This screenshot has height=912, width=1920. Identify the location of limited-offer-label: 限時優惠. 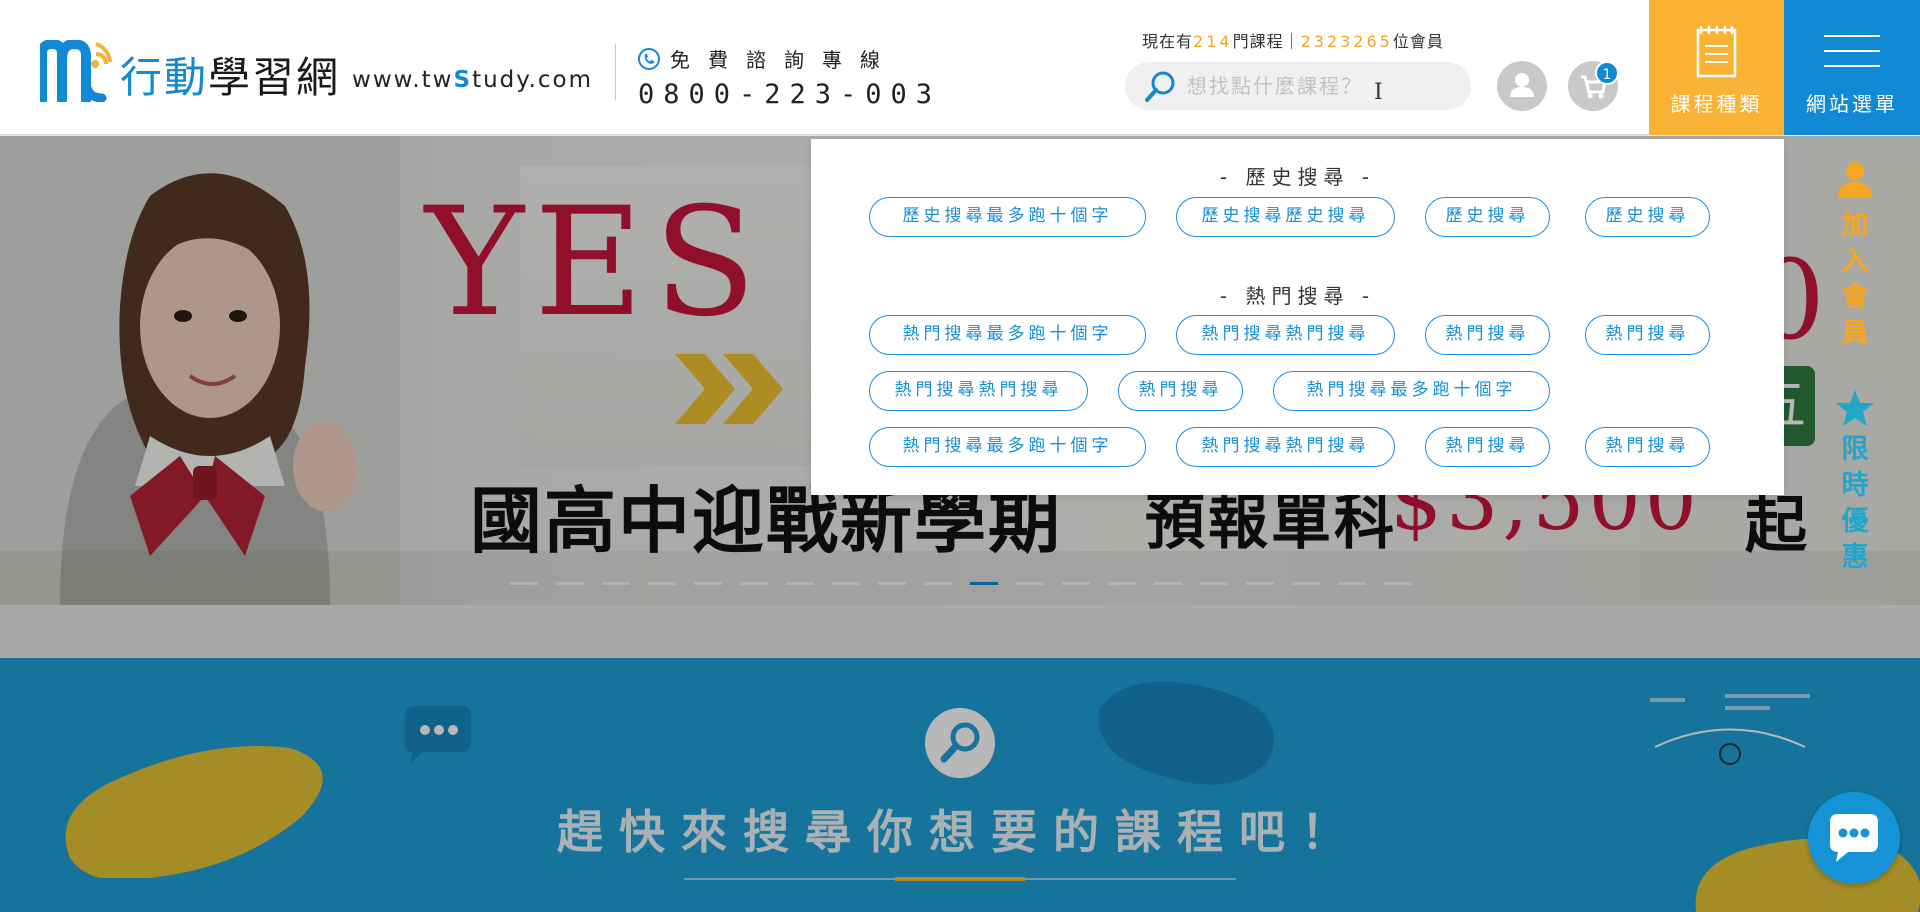
(1855, 503).